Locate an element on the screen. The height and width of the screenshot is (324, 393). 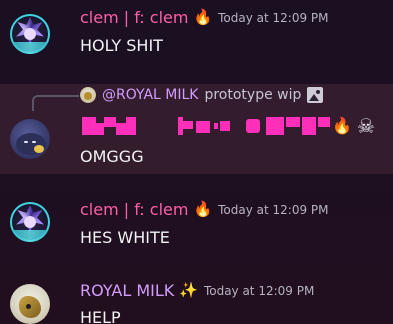
reply-avatar is located at coordinates (88, 95).